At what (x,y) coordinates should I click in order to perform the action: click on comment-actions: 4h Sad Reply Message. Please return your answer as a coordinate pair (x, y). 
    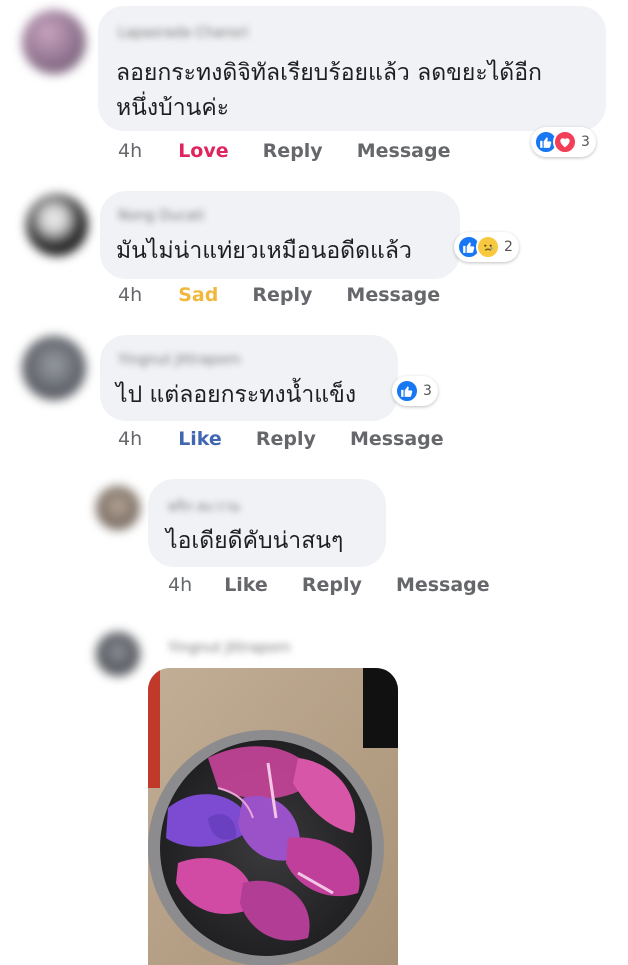
    Looking at the image, I should click on (293, 295).